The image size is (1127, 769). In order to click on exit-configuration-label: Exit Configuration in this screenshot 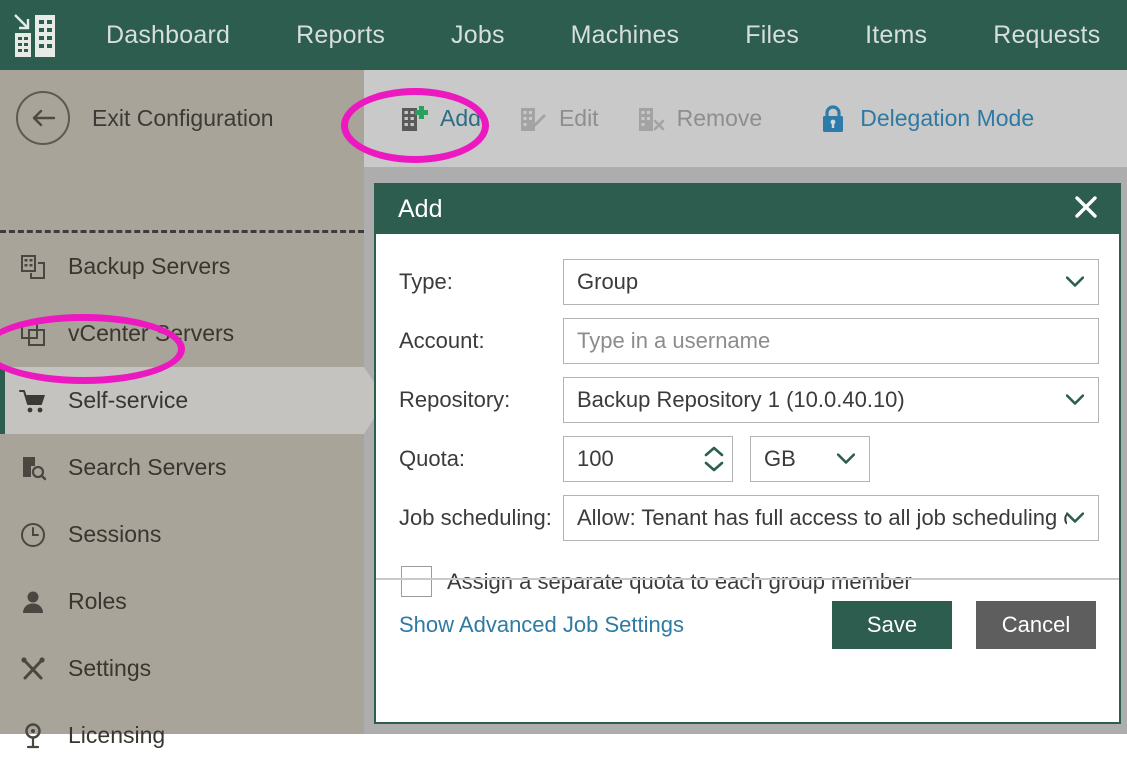, I will do `click(183, 117)`.